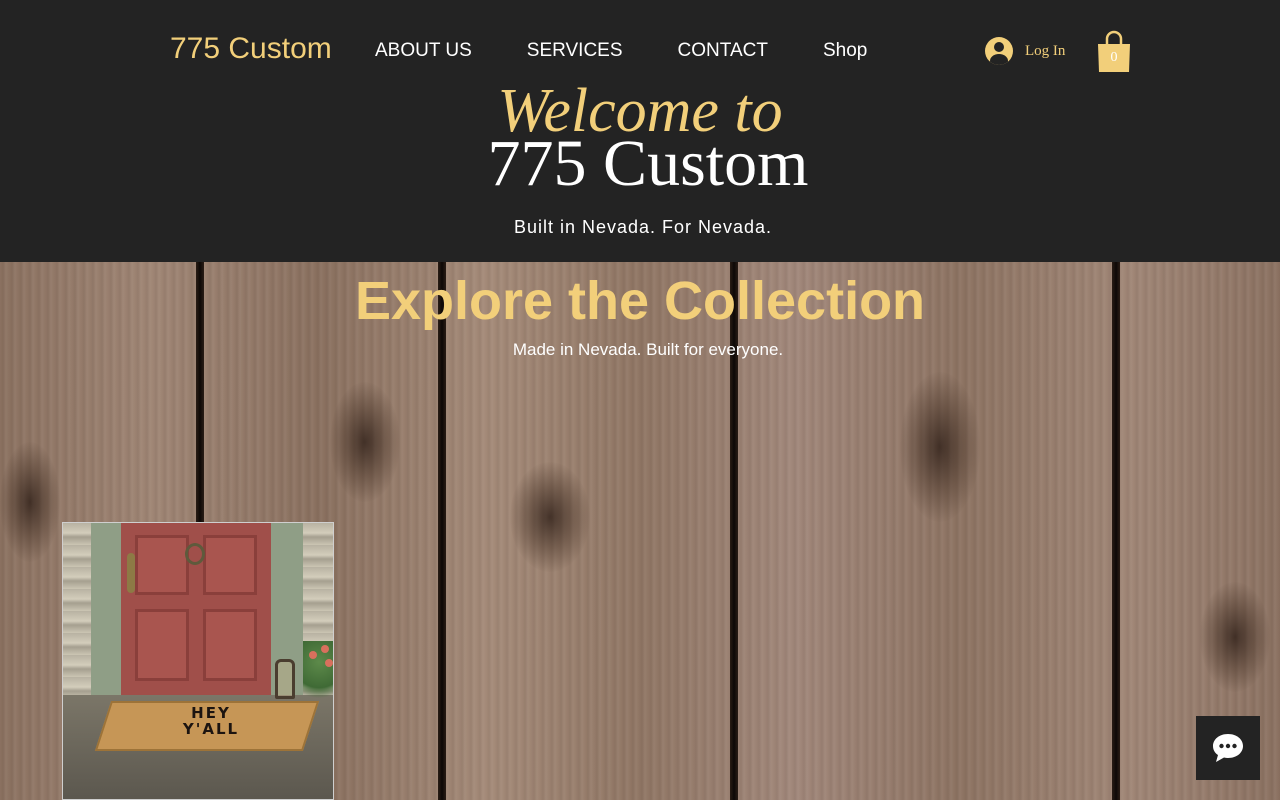  I want to click on nav-contact: CONTACT, so click(723, 51).